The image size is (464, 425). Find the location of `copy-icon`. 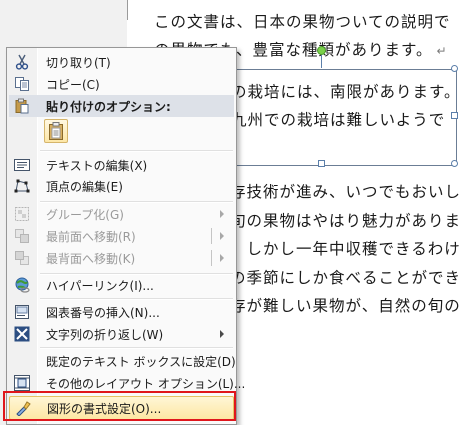

copy-icon is located at coordinates (22, 84).